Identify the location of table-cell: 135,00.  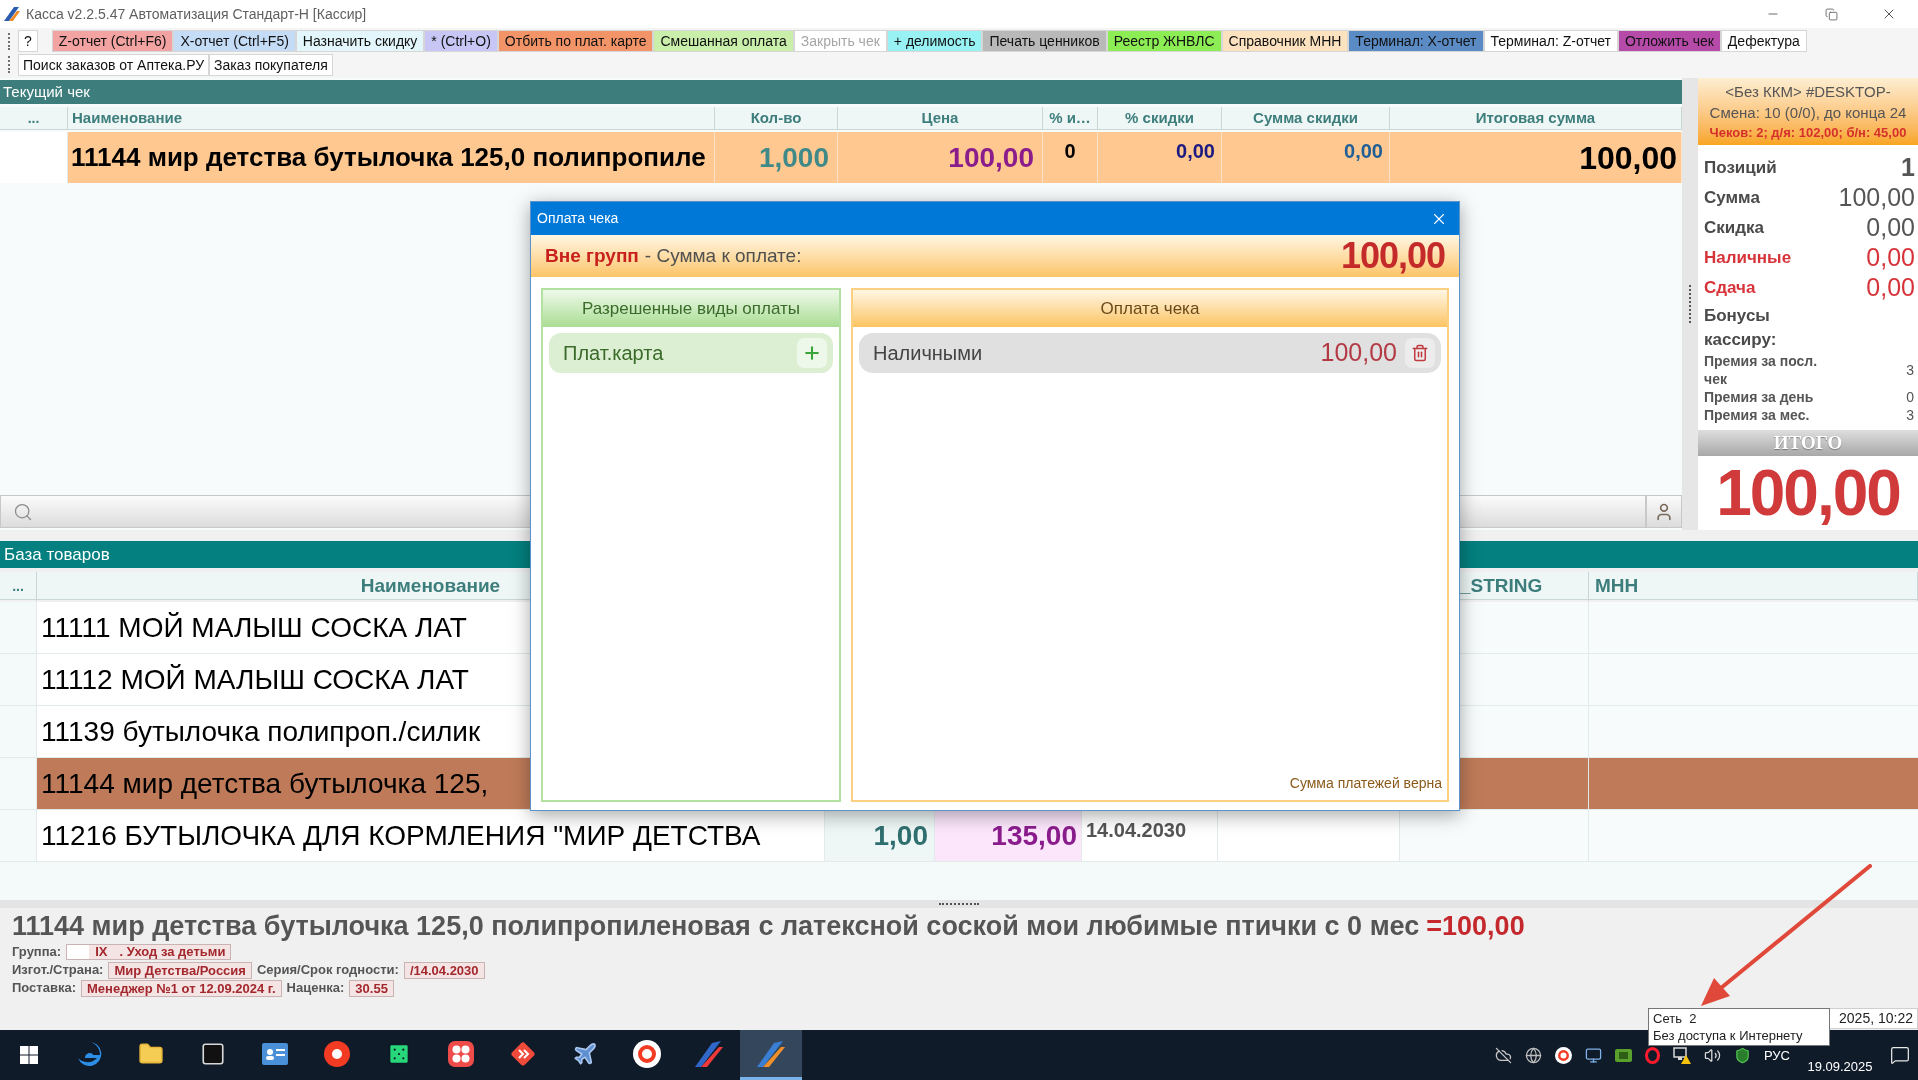
(1008, 835).